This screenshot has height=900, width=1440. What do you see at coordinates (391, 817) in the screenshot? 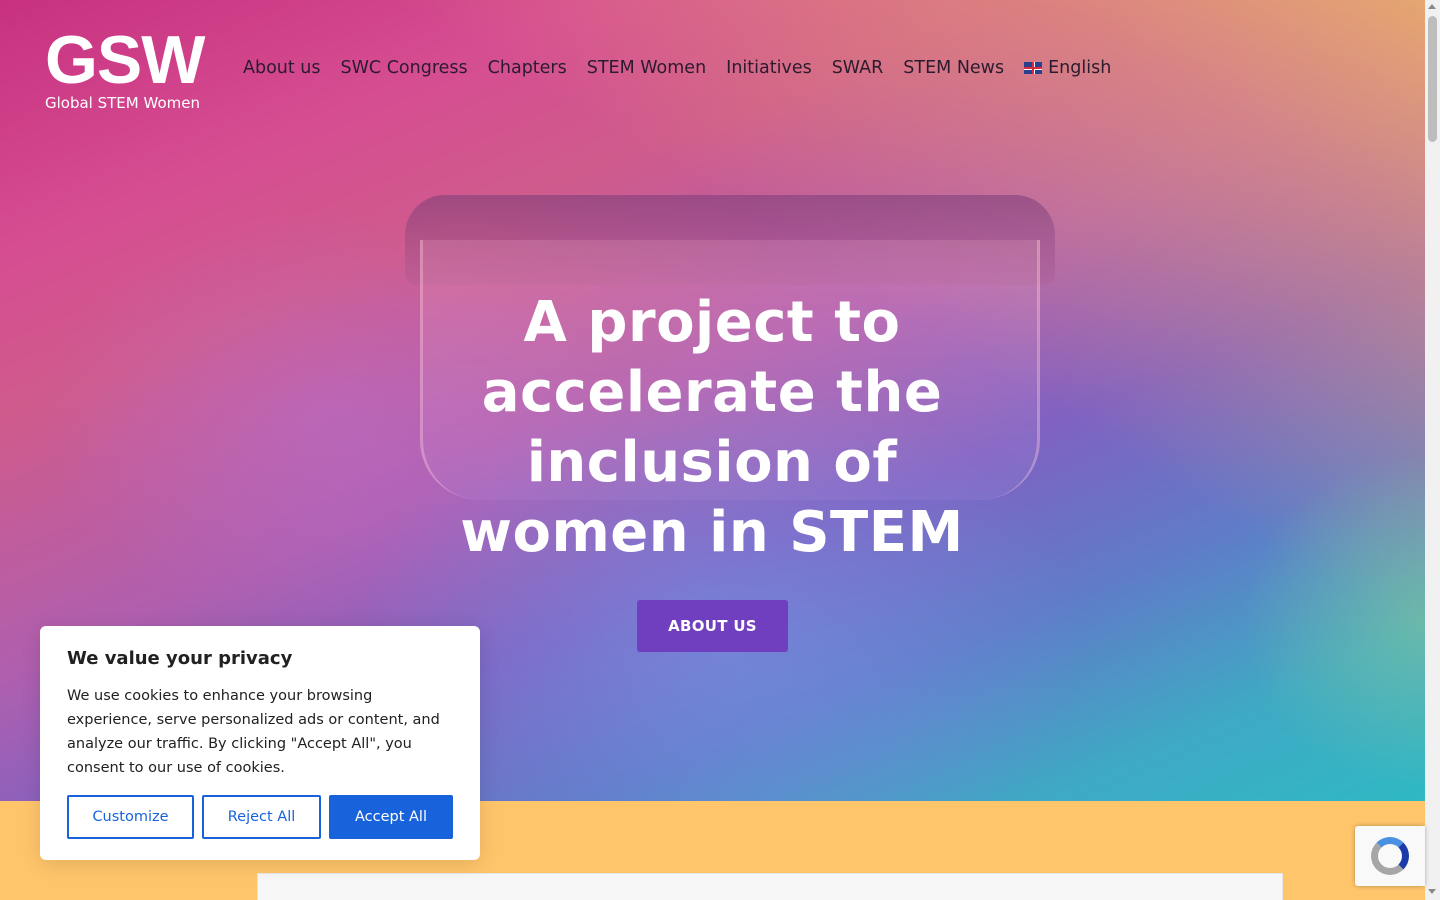
I see `accept-all-button: Accept All` at bounding box center [391, 817].